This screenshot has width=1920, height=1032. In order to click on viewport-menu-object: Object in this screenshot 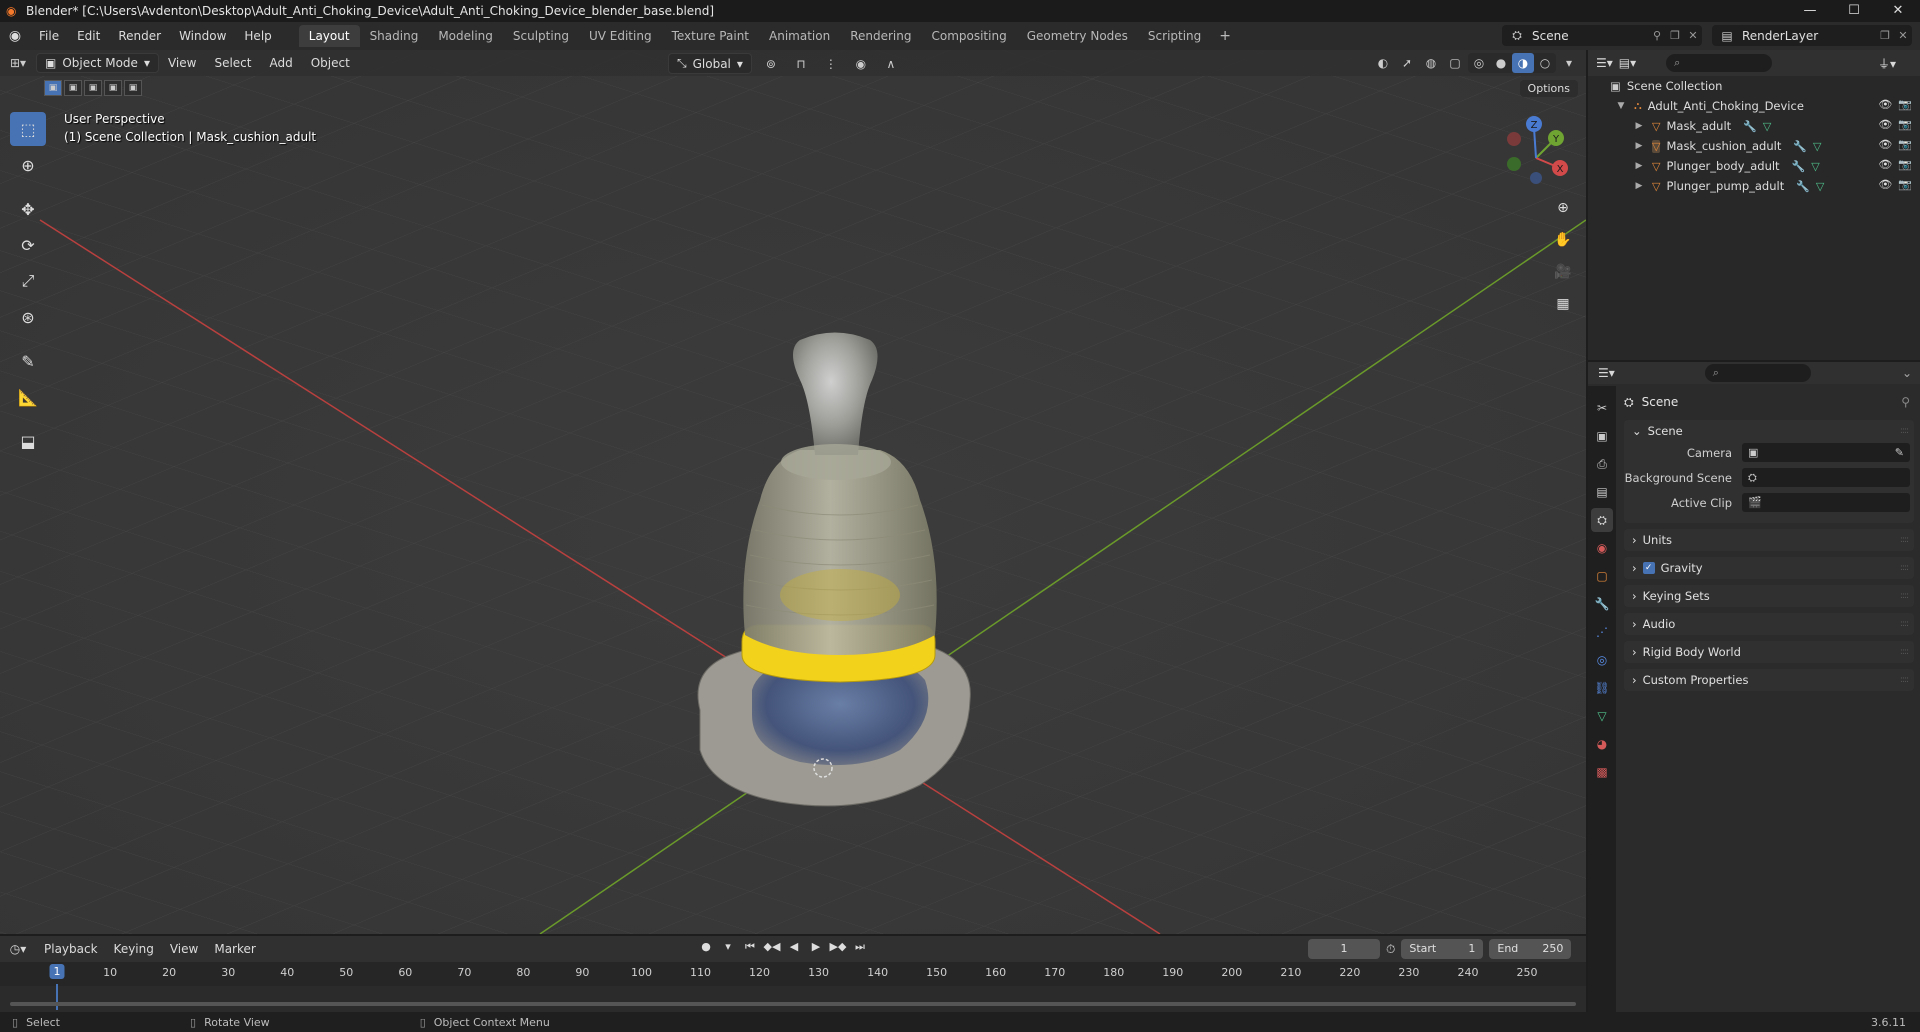, I will do `click(330, 63)`.